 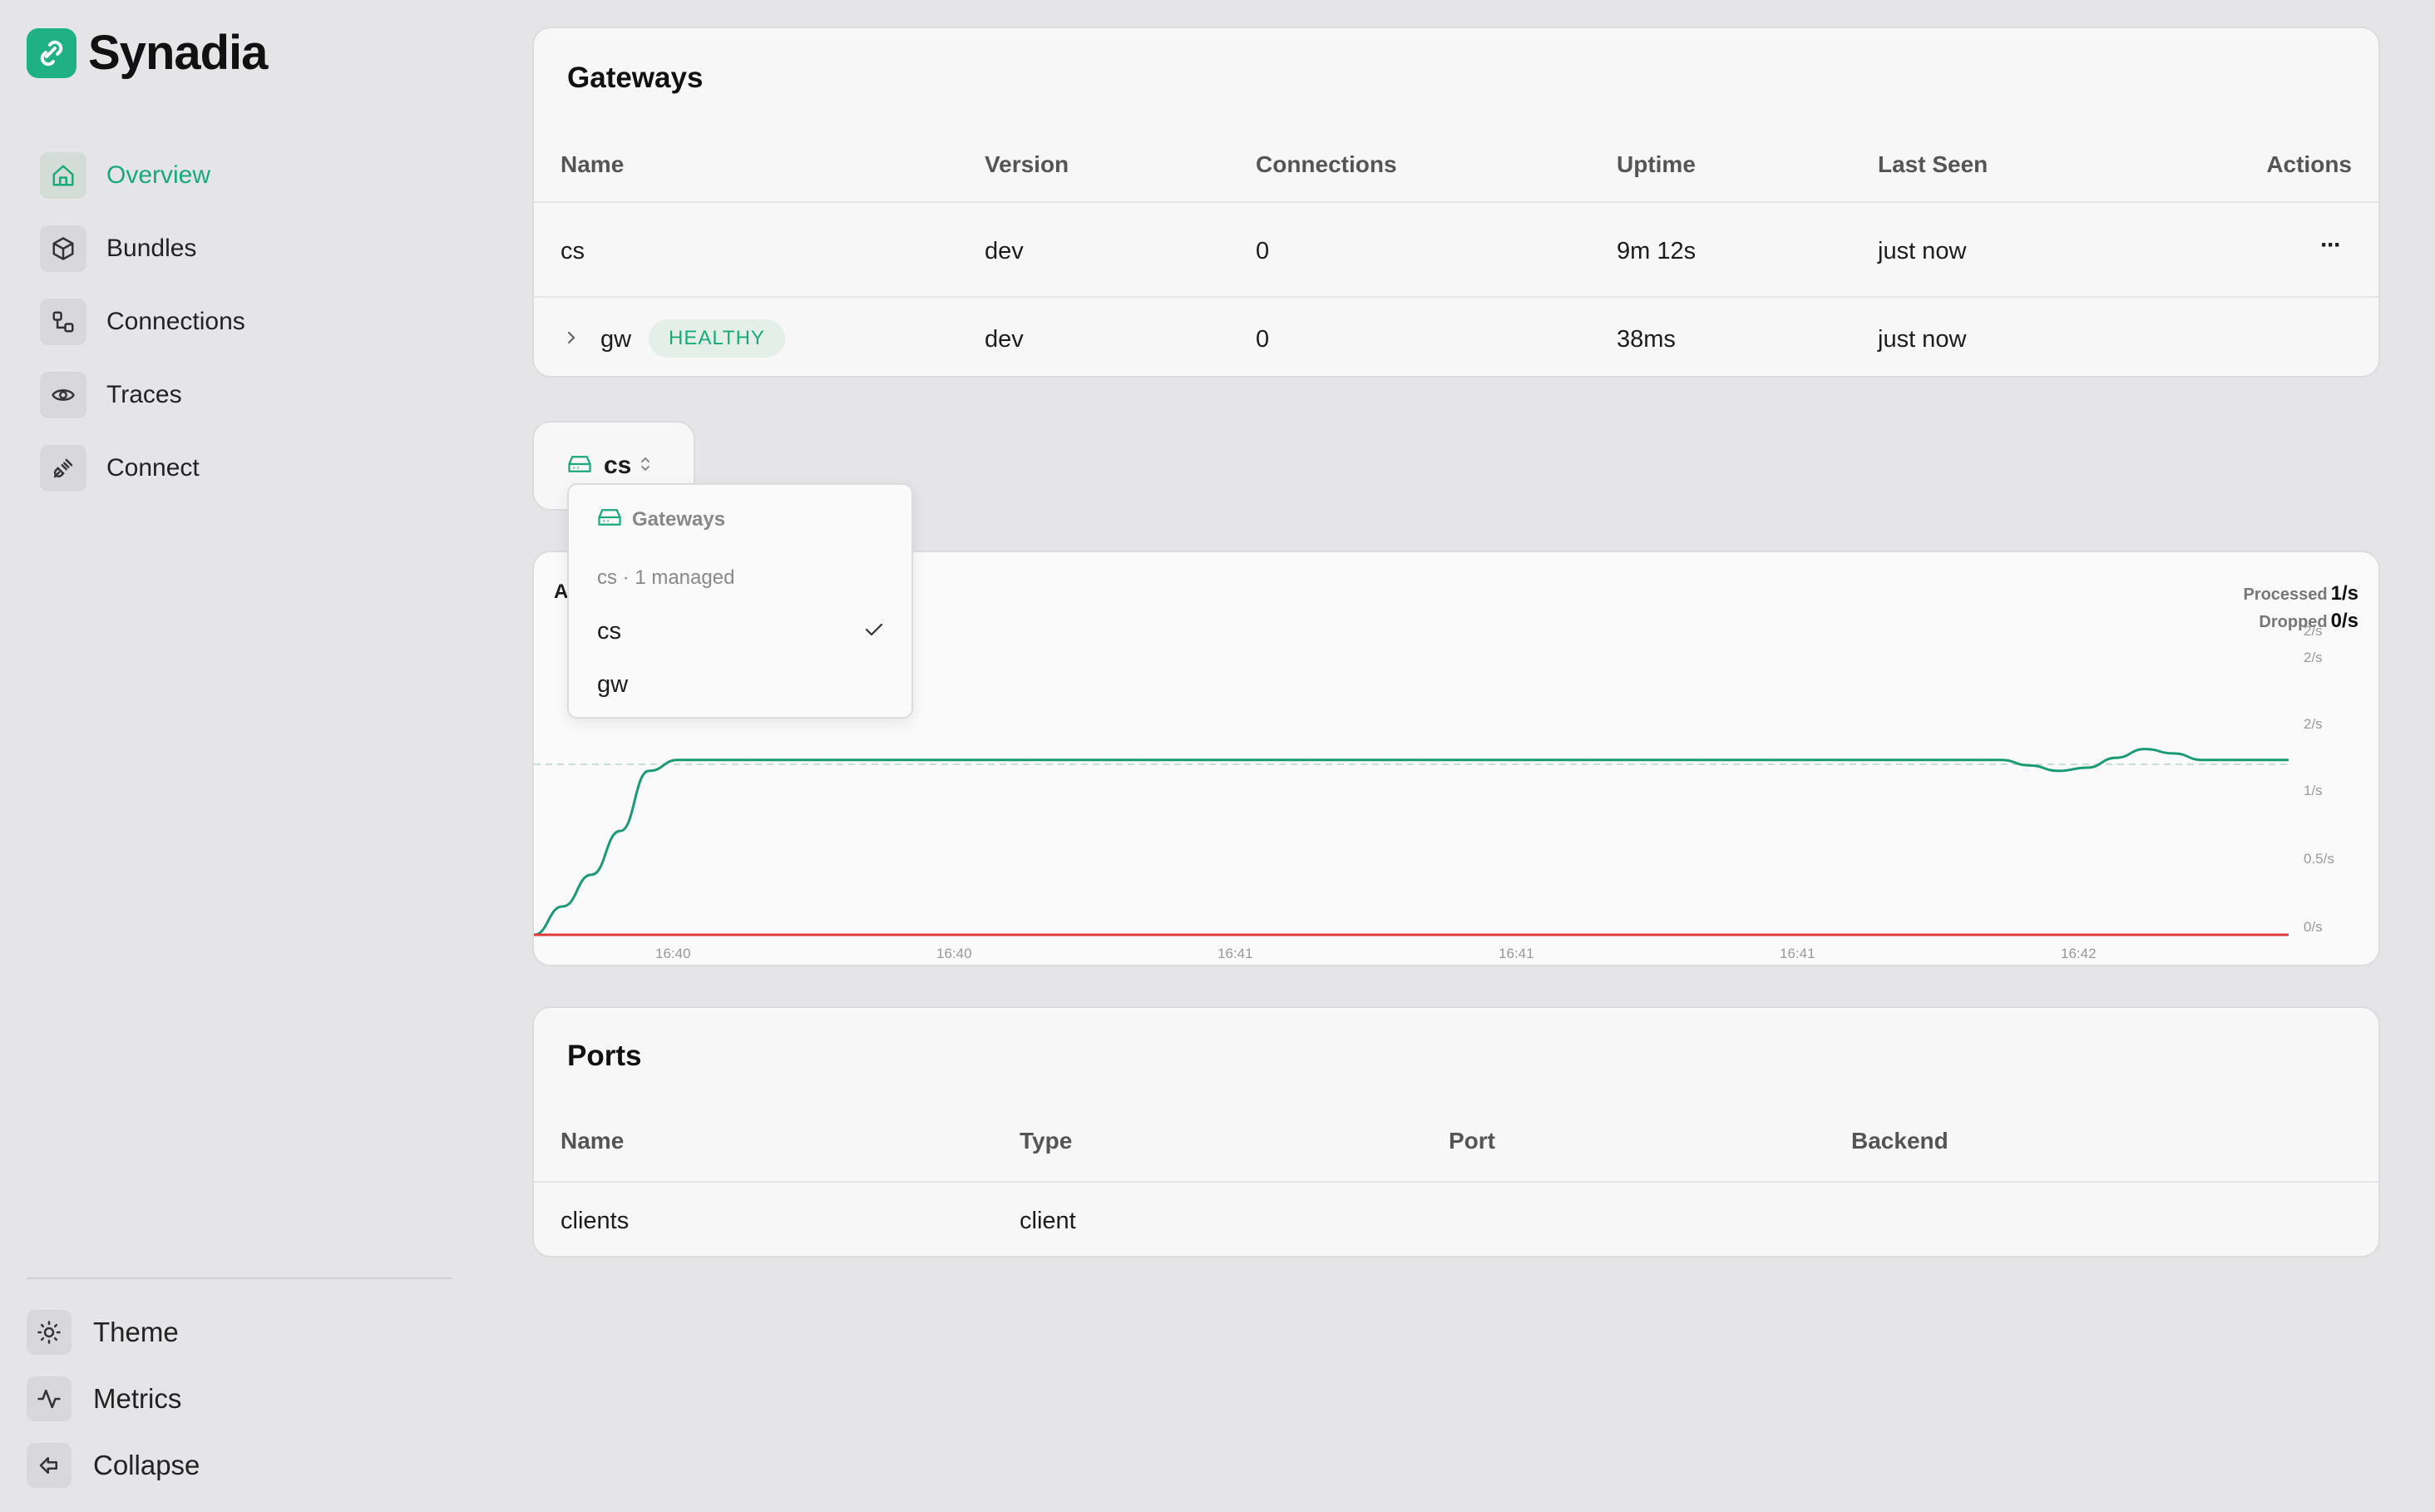 What do you see at coordinates (613, 684) in the screenshot?
I see `option-label: gw` at bounding box center [613, 684].